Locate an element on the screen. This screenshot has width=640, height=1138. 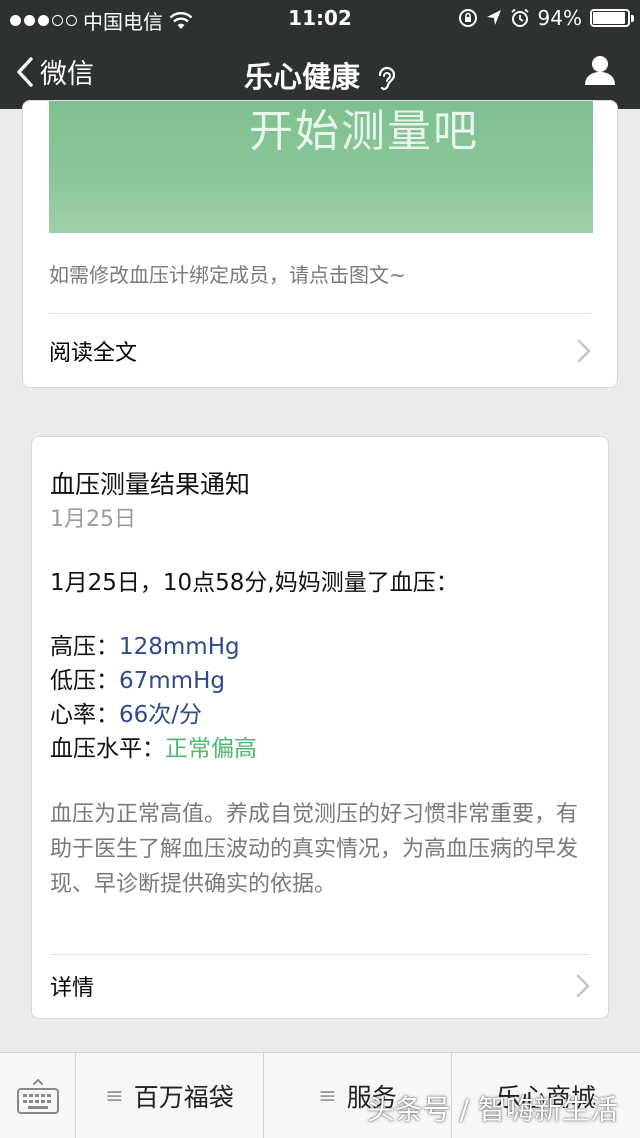
notice-intro: 1月25日，10点58分,妈妈测量了血压： is located at coordinates (254, 583).